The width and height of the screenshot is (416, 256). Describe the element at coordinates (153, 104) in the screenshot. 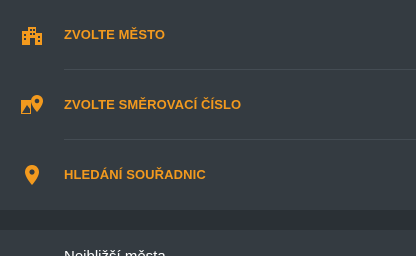

I see `choose-postal-code-label: ZVOLTE SMĚROVACÍ ČÍSLO` at that location.